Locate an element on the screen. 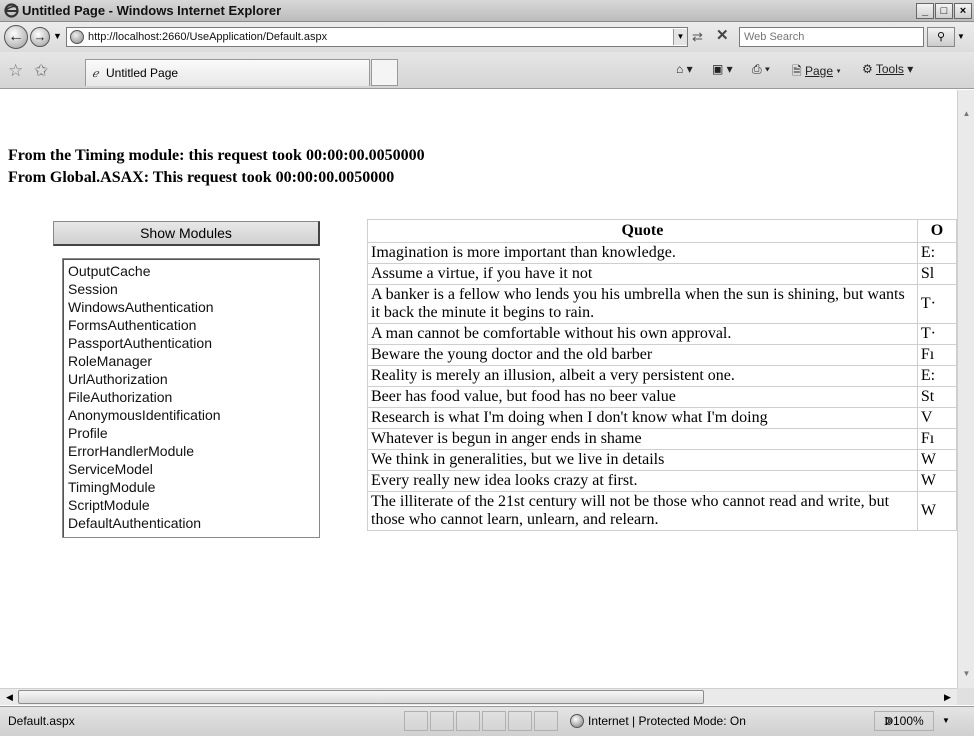  address-dropdown-icon: ▼ is located at coordinates (680, 37).